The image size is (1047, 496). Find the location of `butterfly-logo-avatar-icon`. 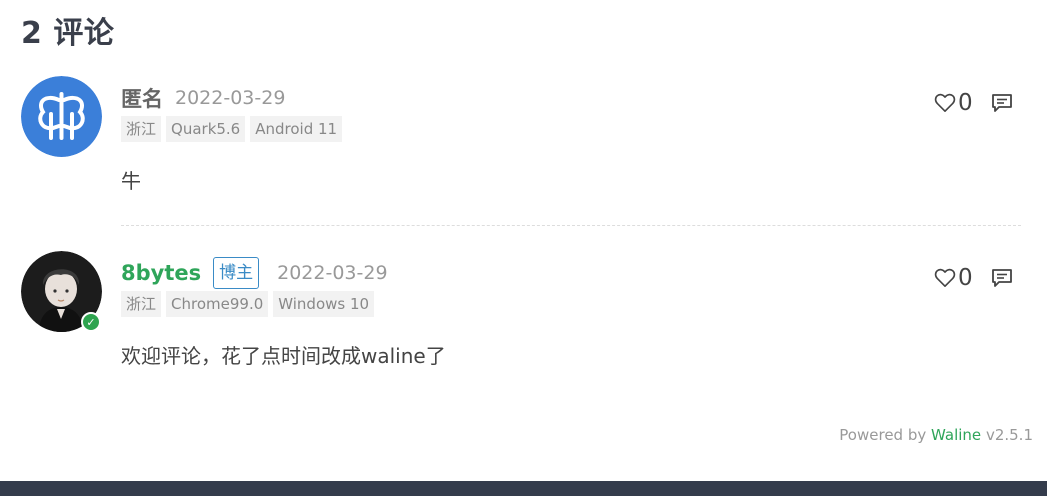

butterfly-logo-avatar-icon is located at coordinates (61, 116).